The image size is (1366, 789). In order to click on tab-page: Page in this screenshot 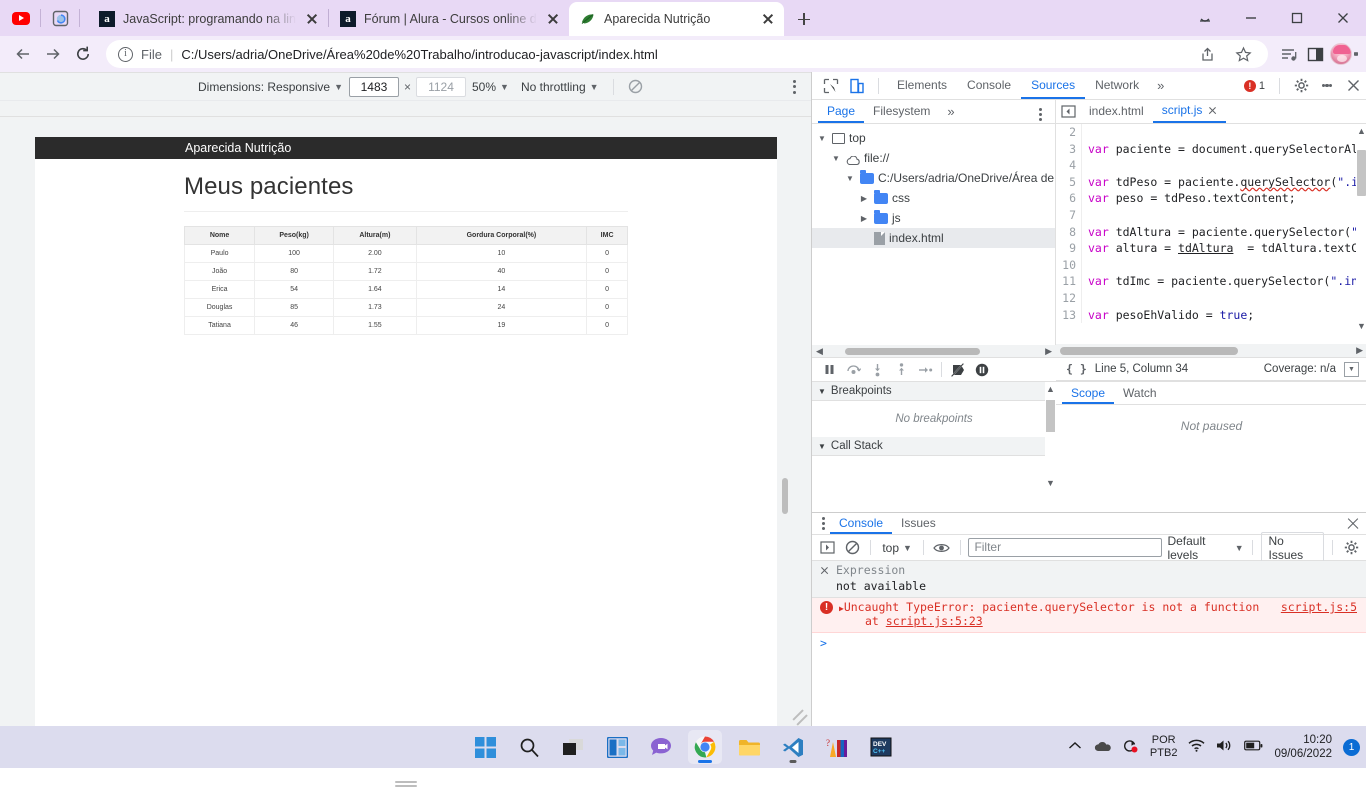, I will do `click(841, 111)`.